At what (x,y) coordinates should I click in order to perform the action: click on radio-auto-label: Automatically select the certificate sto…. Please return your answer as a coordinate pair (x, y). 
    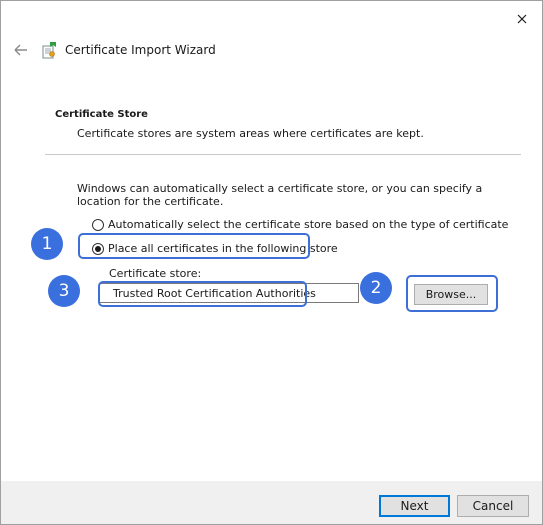
    Looking at the image, I should click on (308, 224).